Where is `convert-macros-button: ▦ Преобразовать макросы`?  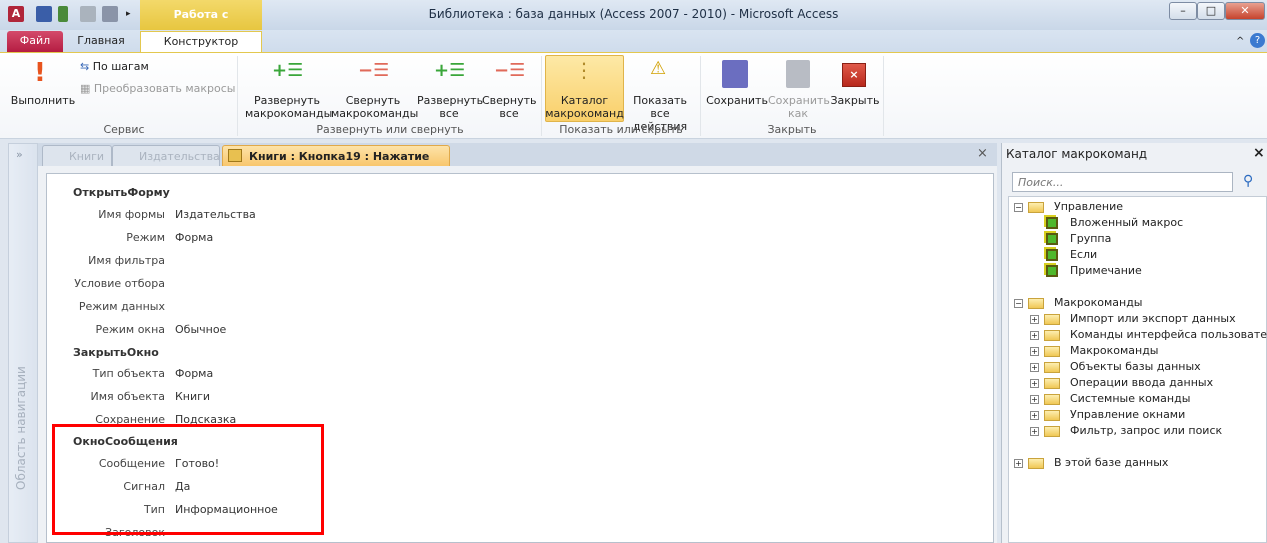
convert-macros-button: ▦ Преобразовать макросы is located at coordinates (157, 88).